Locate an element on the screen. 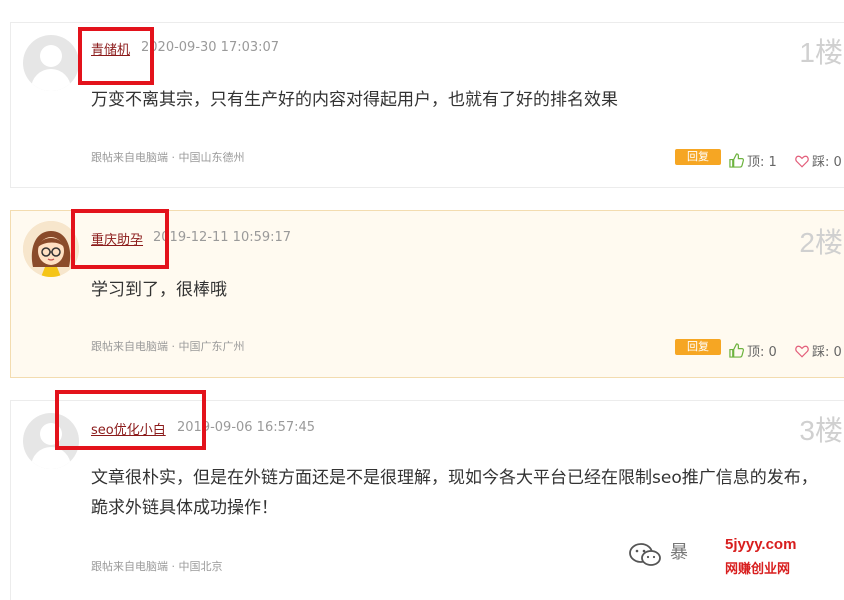 The width and height of the screenshot is (844, 600). upvote-button: 顶: 1 is located at coordinates (753, 160).